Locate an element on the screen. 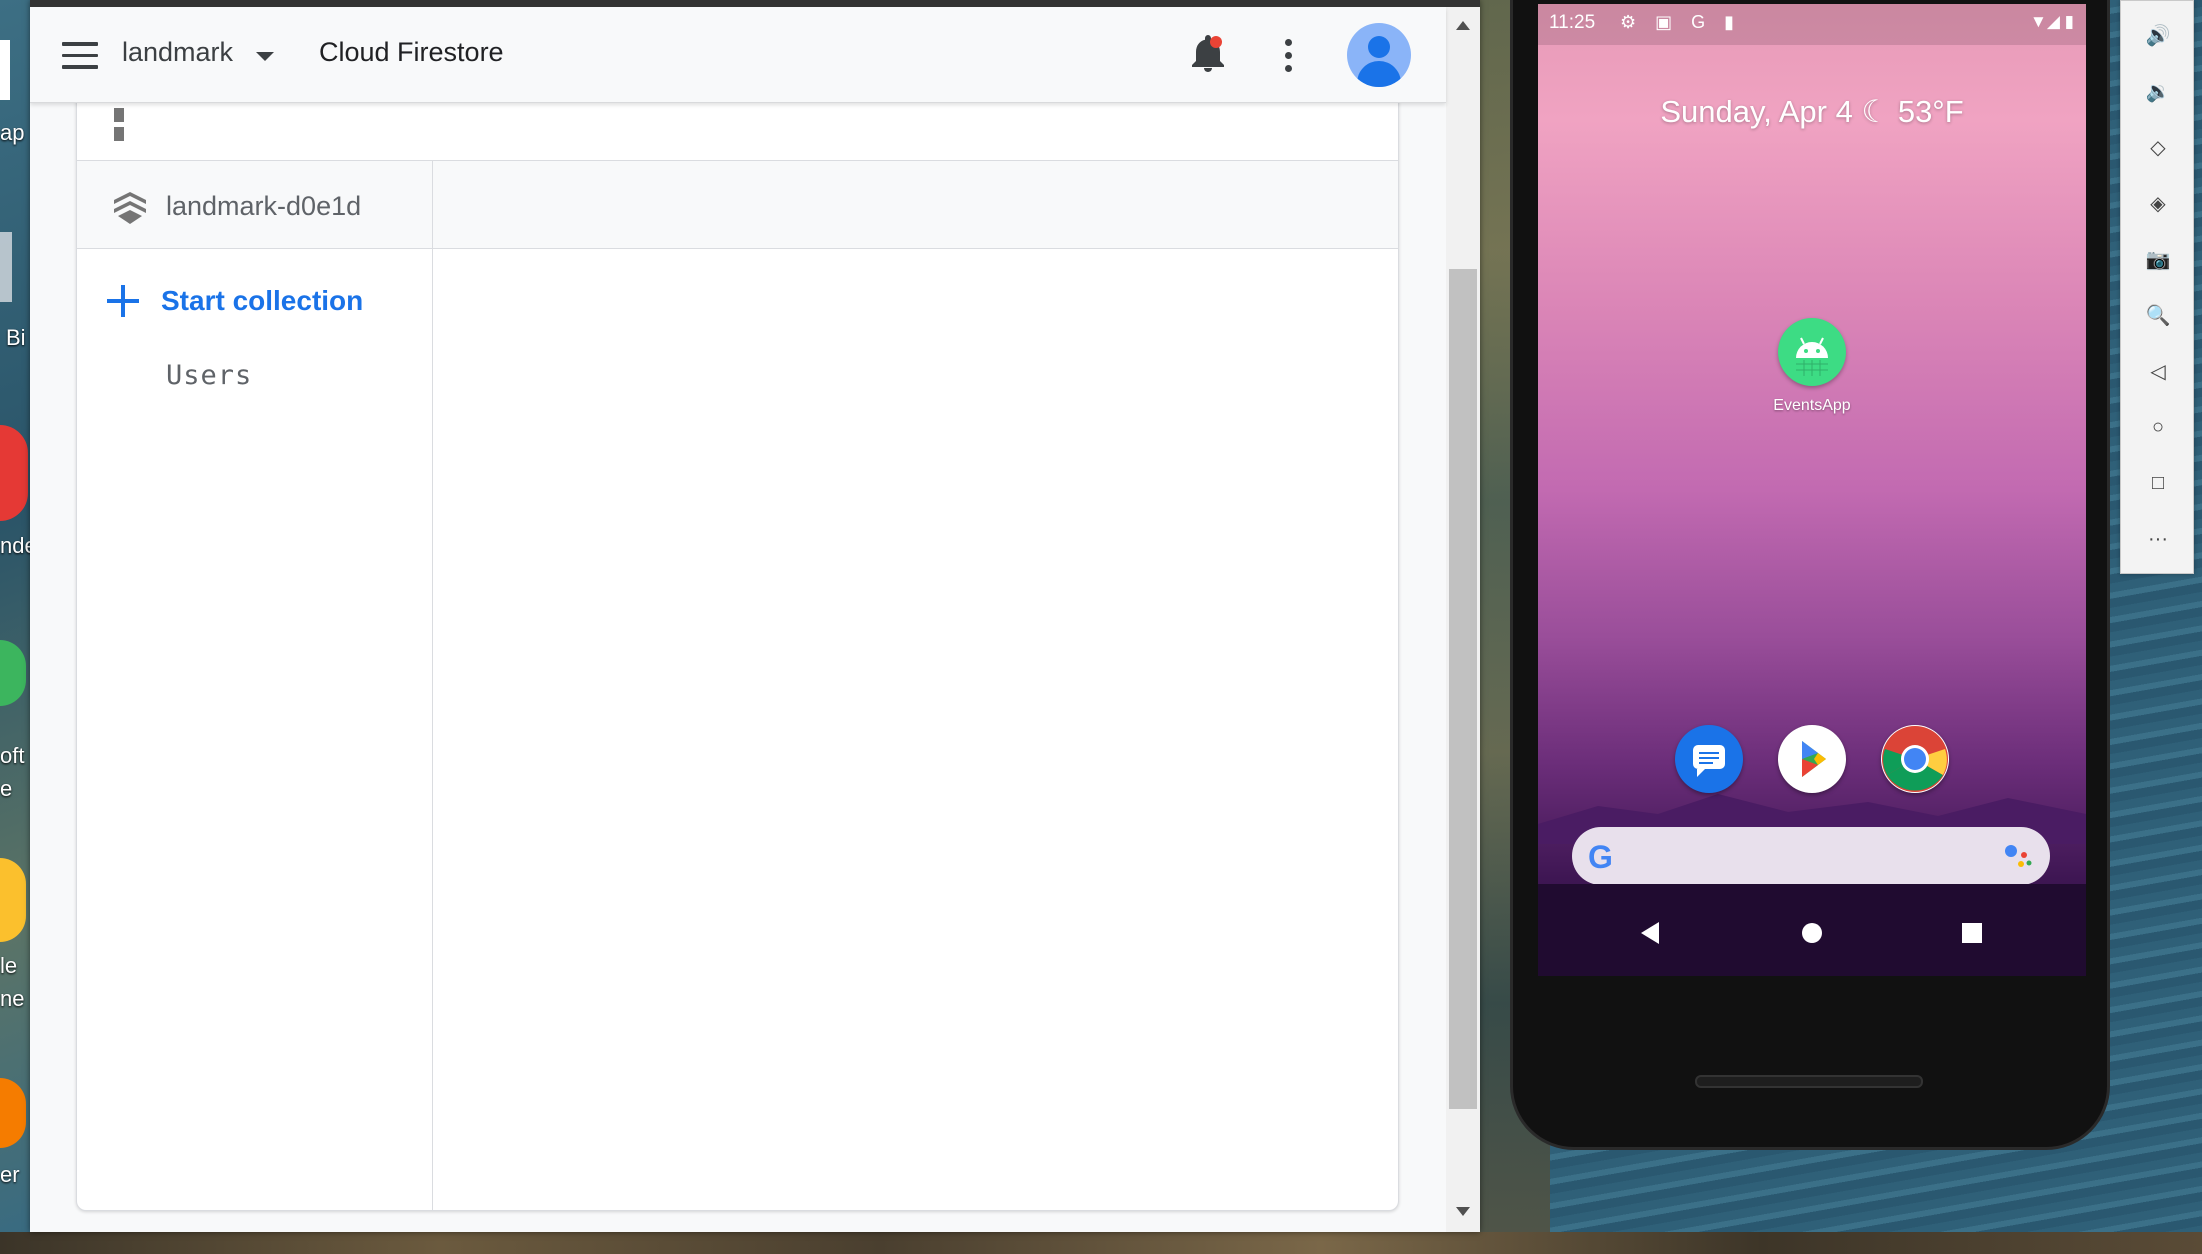 The image size is (2202, 1254). status-signal-battery-icons: ▼◢ ▮ is located at coordinates (2052, 21).